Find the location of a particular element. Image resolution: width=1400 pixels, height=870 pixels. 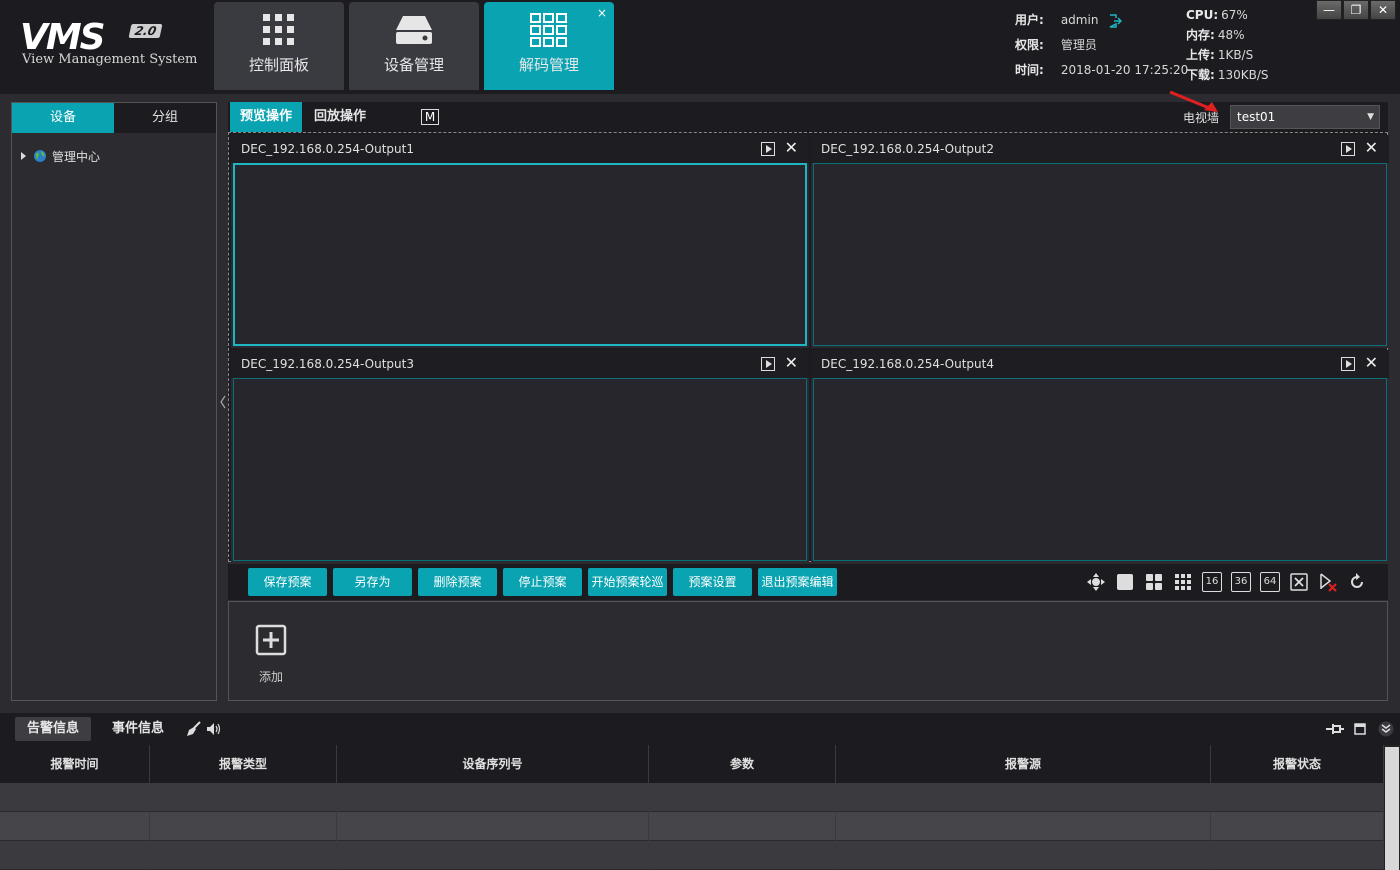

tvwall-value: test01 is located at coordinates (1256, 117).